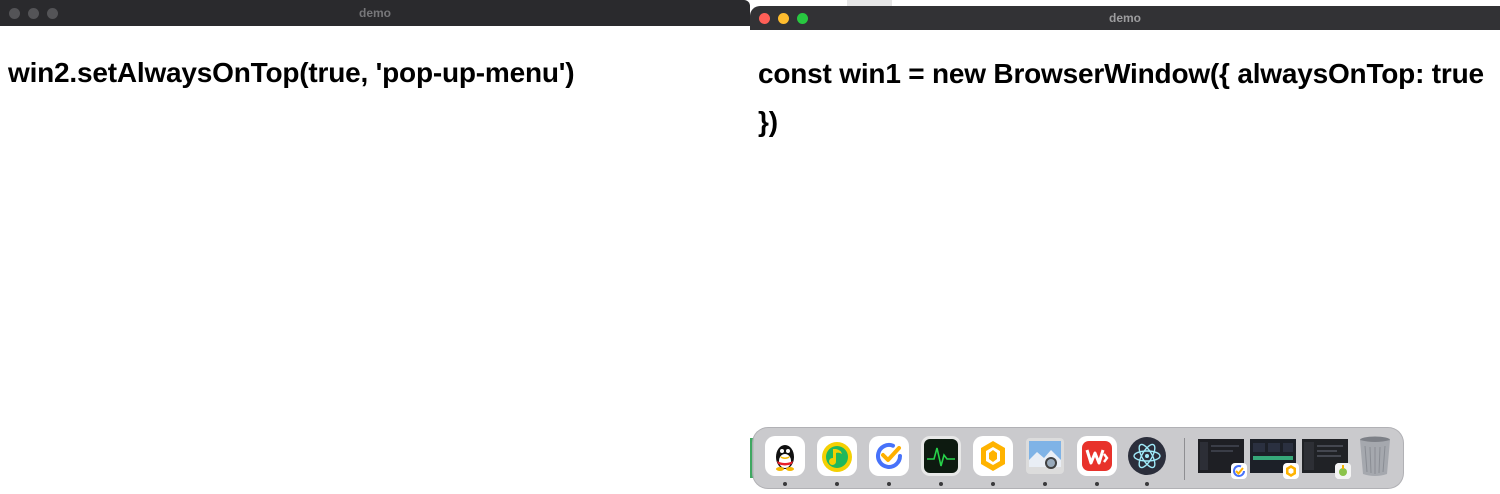 The image size is (1500, 494). I want to click on dock-separator, so click(1184, 459).